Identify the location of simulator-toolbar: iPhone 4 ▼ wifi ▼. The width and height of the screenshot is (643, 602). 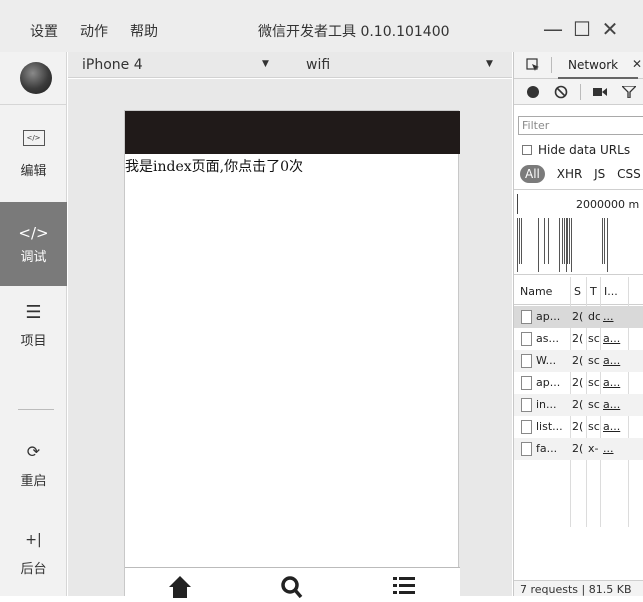
(290, 65).